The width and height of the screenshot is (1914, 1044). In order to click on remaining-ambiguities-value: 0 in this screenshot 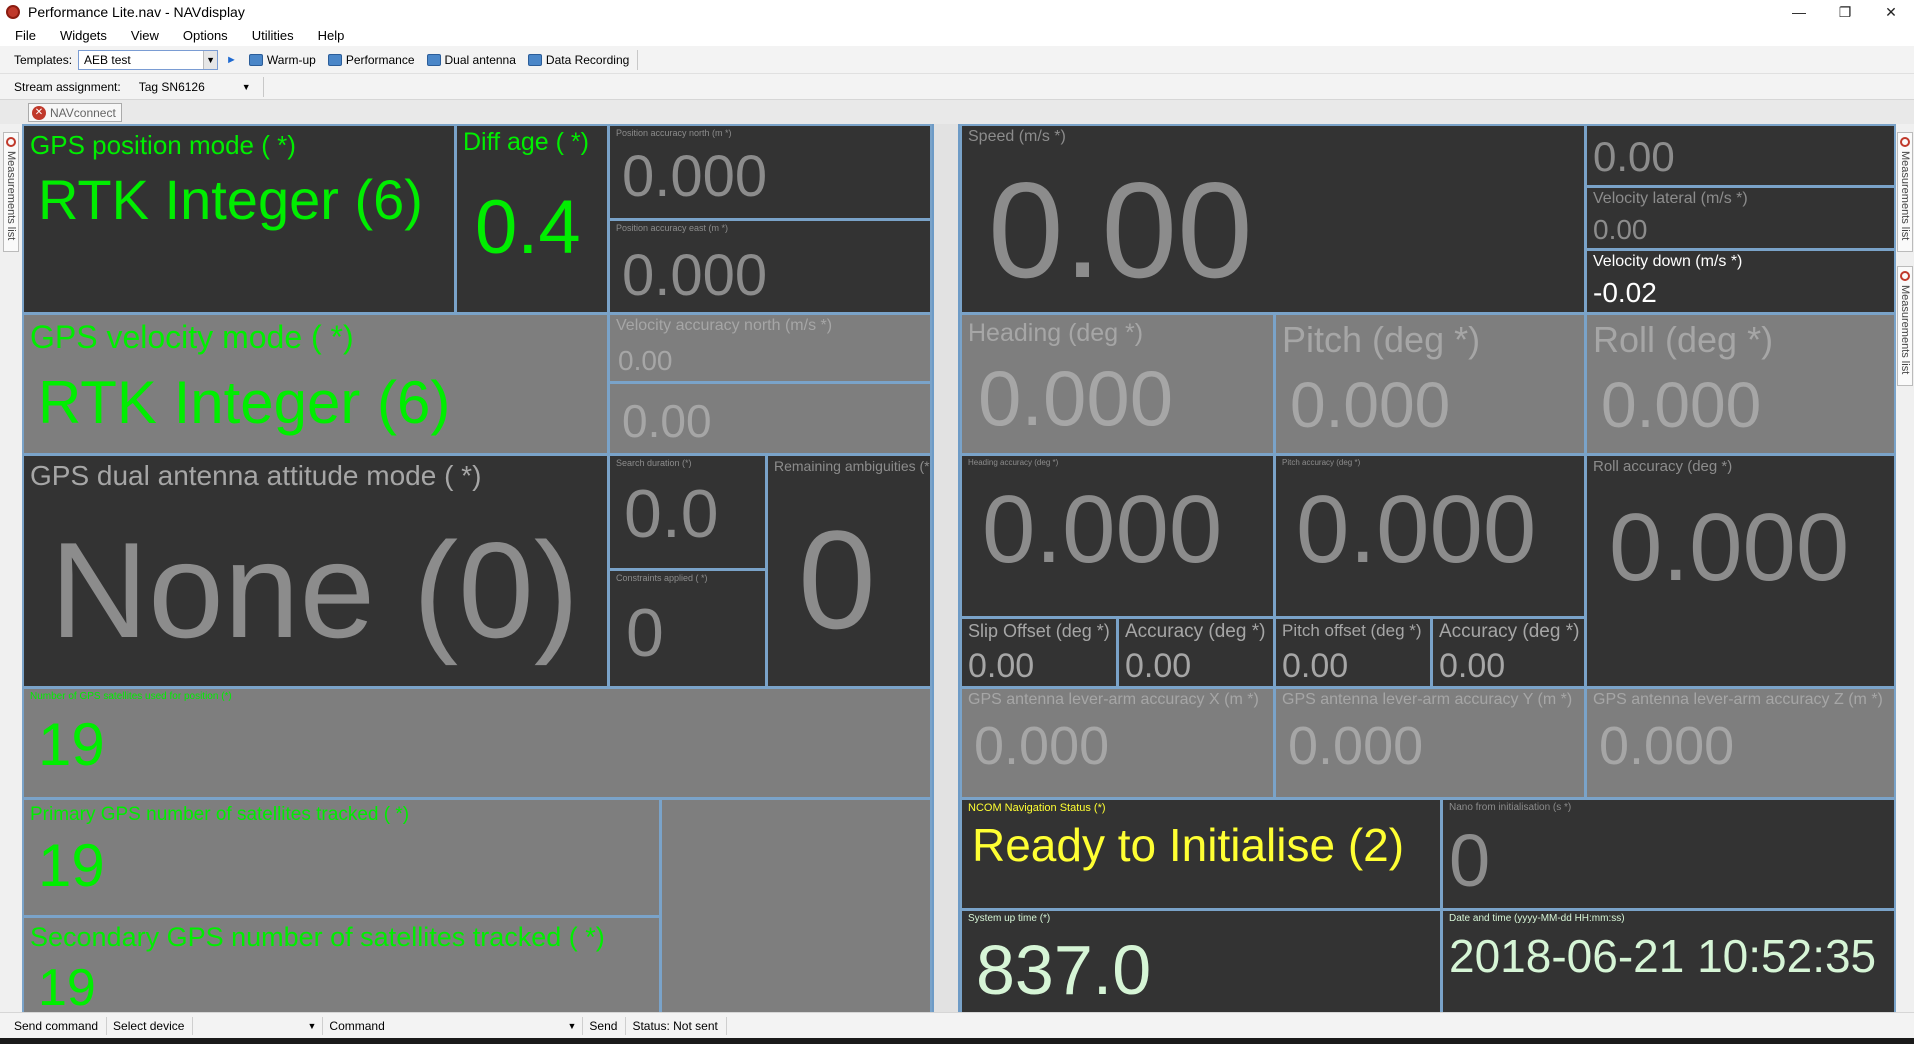, I will do `click(837, 579)`.